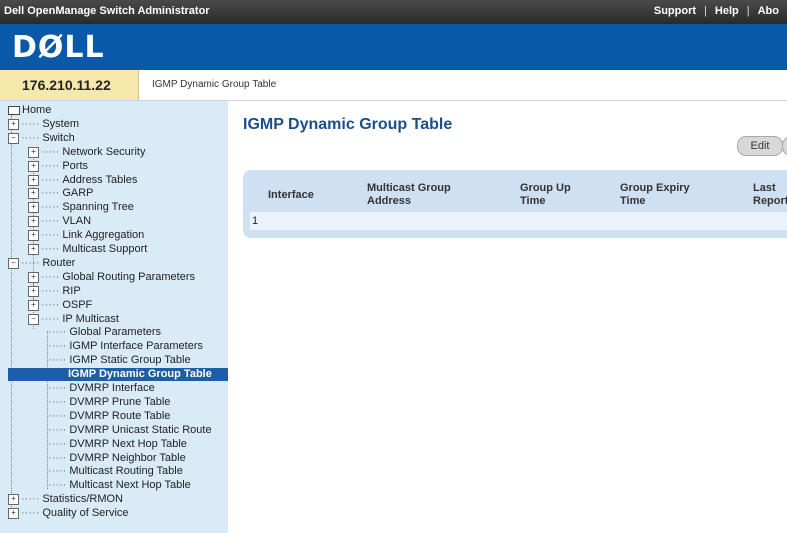 The image size is (787, 533). I want to click on sidebar-item-label: DVMRP Unicast Static Route, so click(140, 430).